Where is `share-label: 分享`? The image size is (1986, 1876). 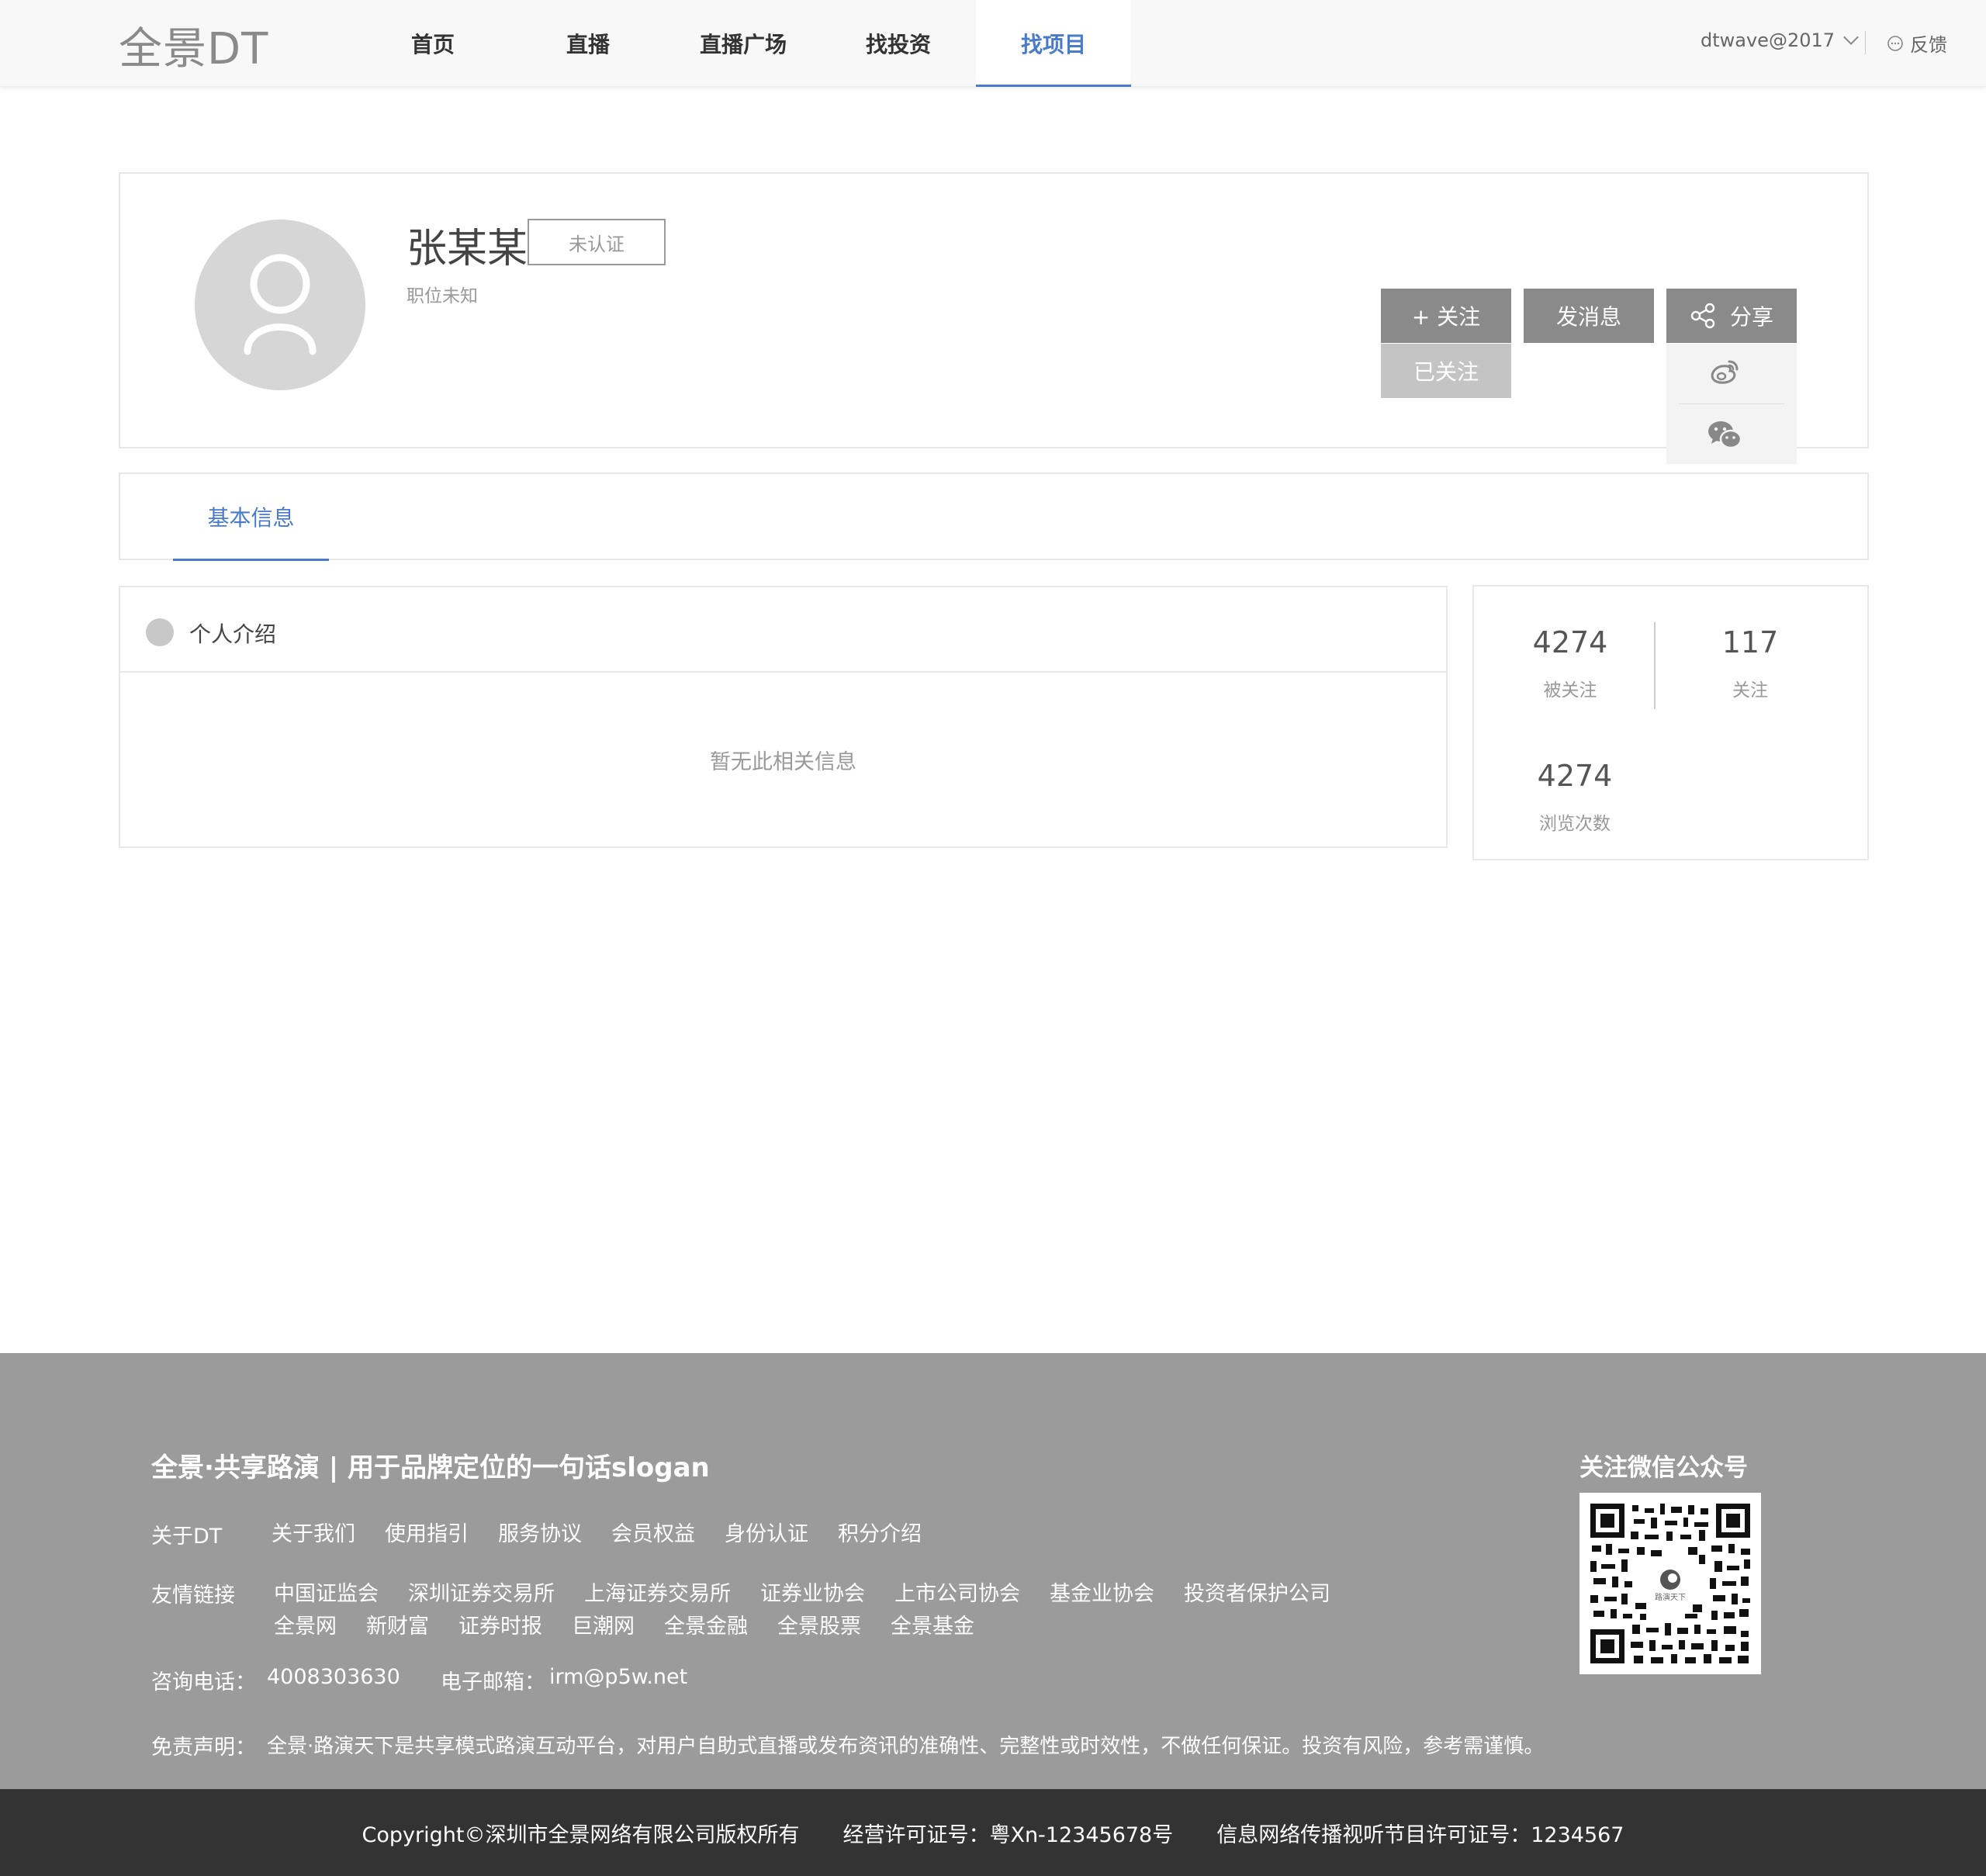 share-label: 分享 is located at coordinates (1751, 317).